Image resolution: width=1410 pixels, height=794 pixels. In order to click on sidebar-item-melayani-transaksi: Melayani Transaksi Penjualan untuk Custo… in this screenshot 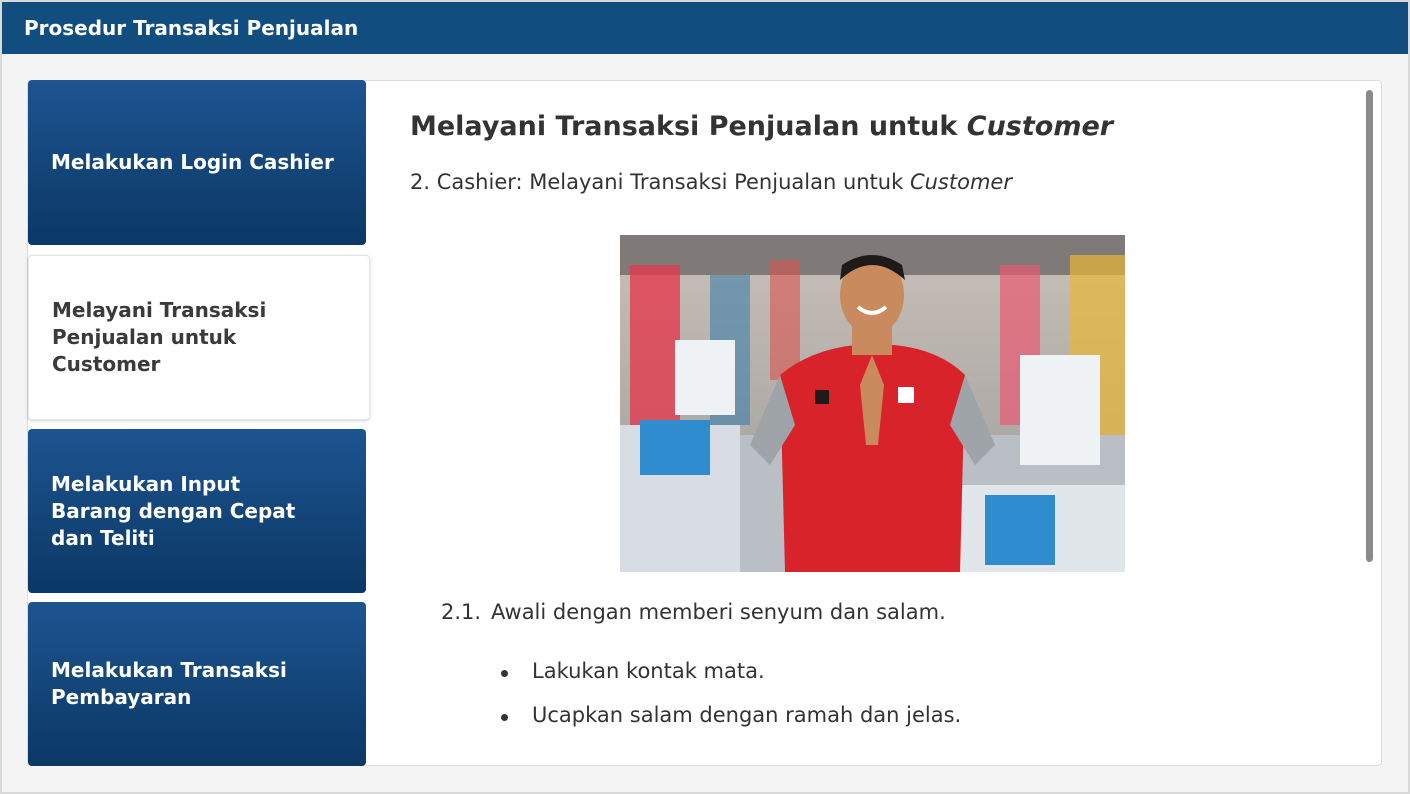, I will do `click(199, 337)`.